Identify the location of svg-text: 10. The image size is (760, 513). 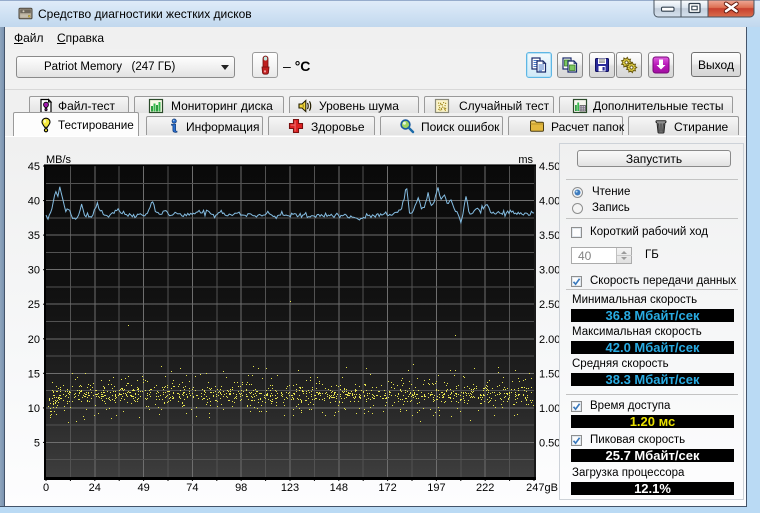
(34, 409).